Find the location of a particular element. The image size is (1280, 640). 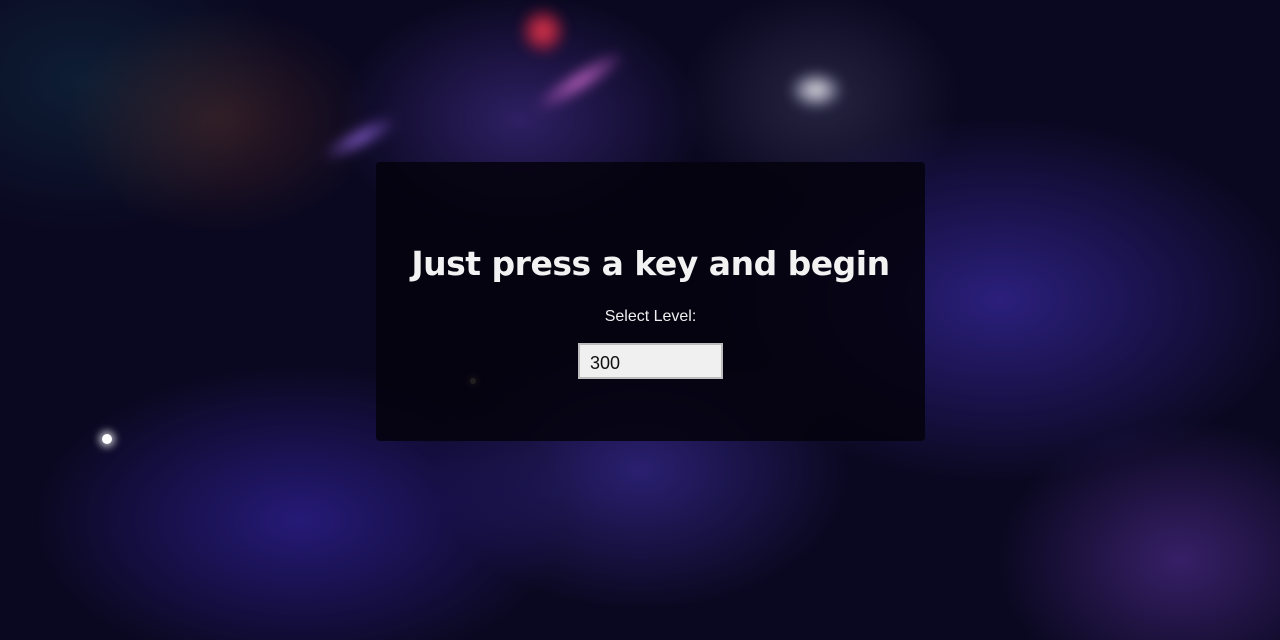

level-input is located at coordinates (650, 361).